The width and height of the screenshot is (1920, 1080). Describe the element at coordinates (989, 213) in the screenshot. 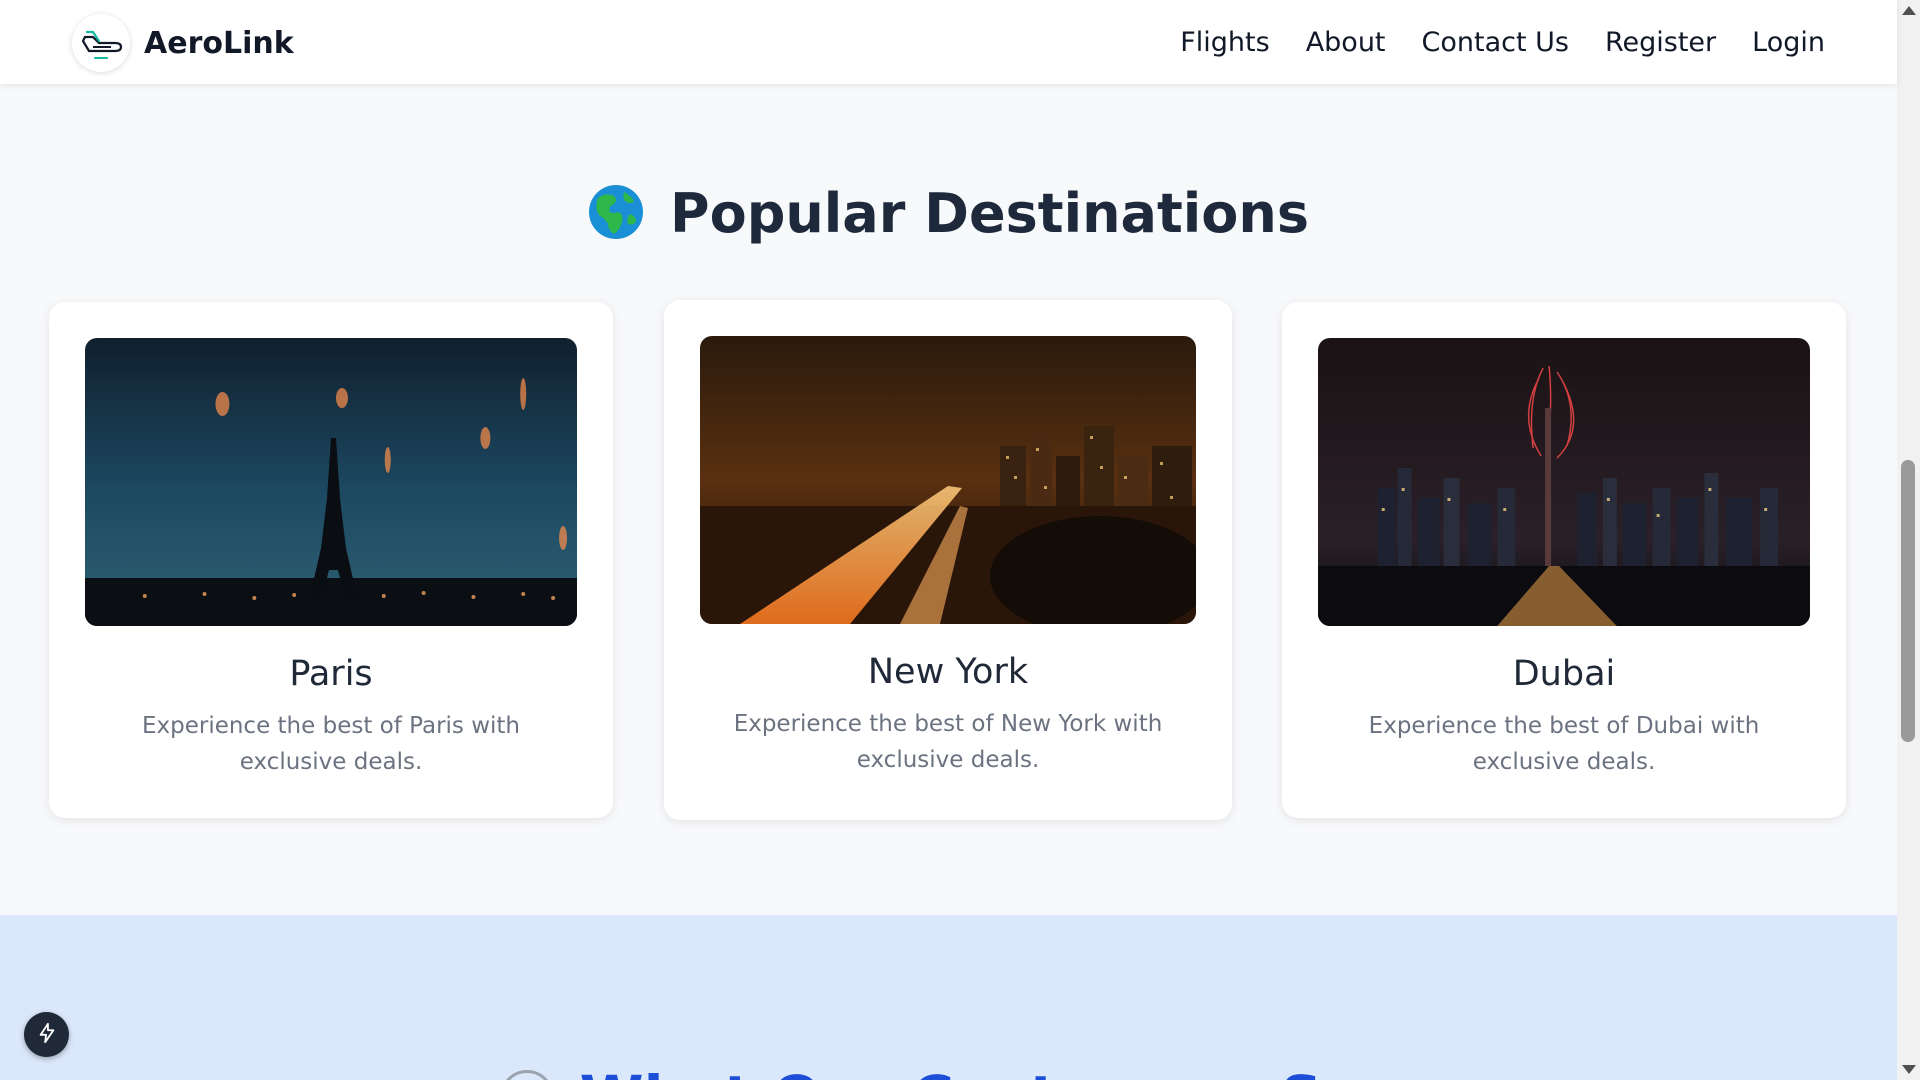

I see `section-heading: Popular Destinations` at that location.